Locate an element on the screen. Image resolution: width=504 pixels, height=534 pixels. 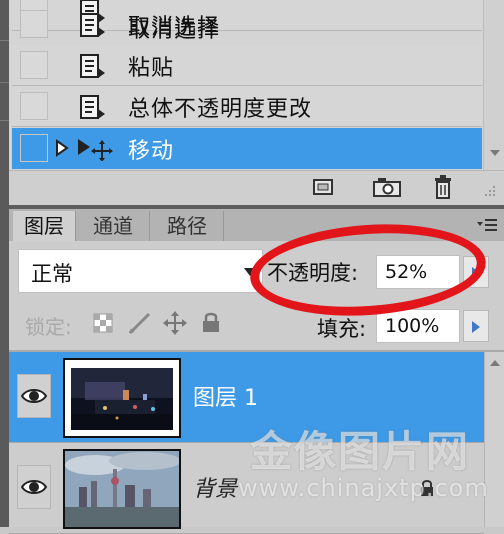
panel-menu-icon is located at coordinates (487, 225).